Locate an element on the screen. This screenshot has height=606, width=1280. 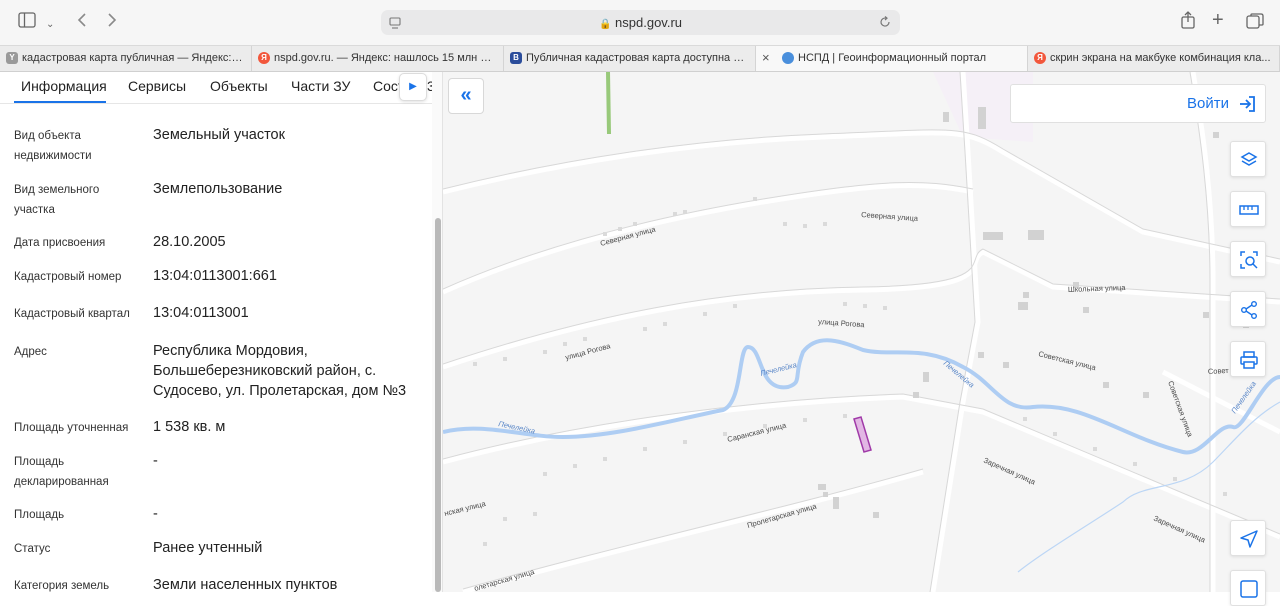
browser-tab-active: × НСПД | Геоинформационный портал is located at coordinates (892, 58).